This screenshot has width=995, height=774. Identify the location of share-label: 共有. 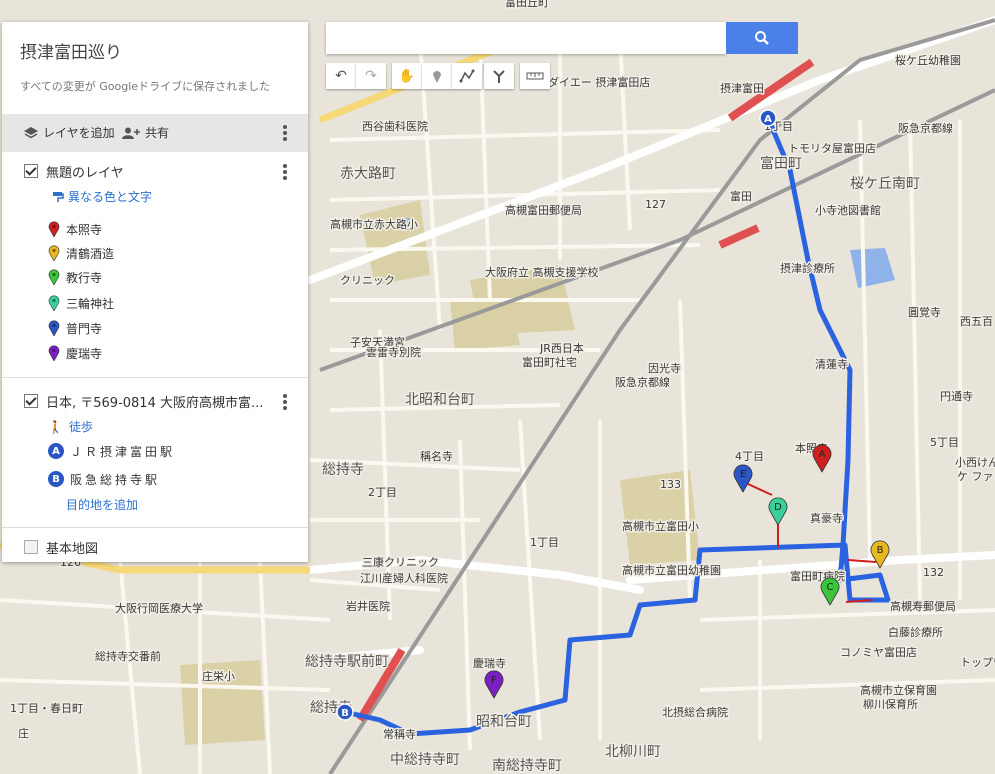
(157, 133).